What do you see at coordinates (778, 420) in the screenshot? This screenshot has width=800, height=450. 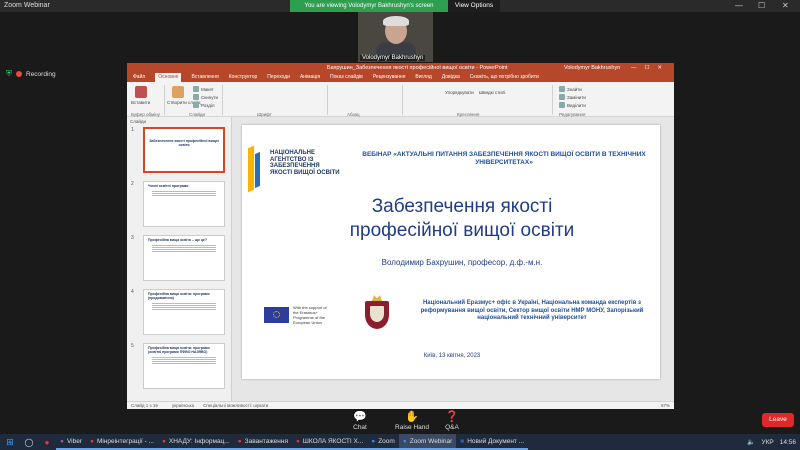 I see `leave-button: Leave` at bounding box center [778, 420].